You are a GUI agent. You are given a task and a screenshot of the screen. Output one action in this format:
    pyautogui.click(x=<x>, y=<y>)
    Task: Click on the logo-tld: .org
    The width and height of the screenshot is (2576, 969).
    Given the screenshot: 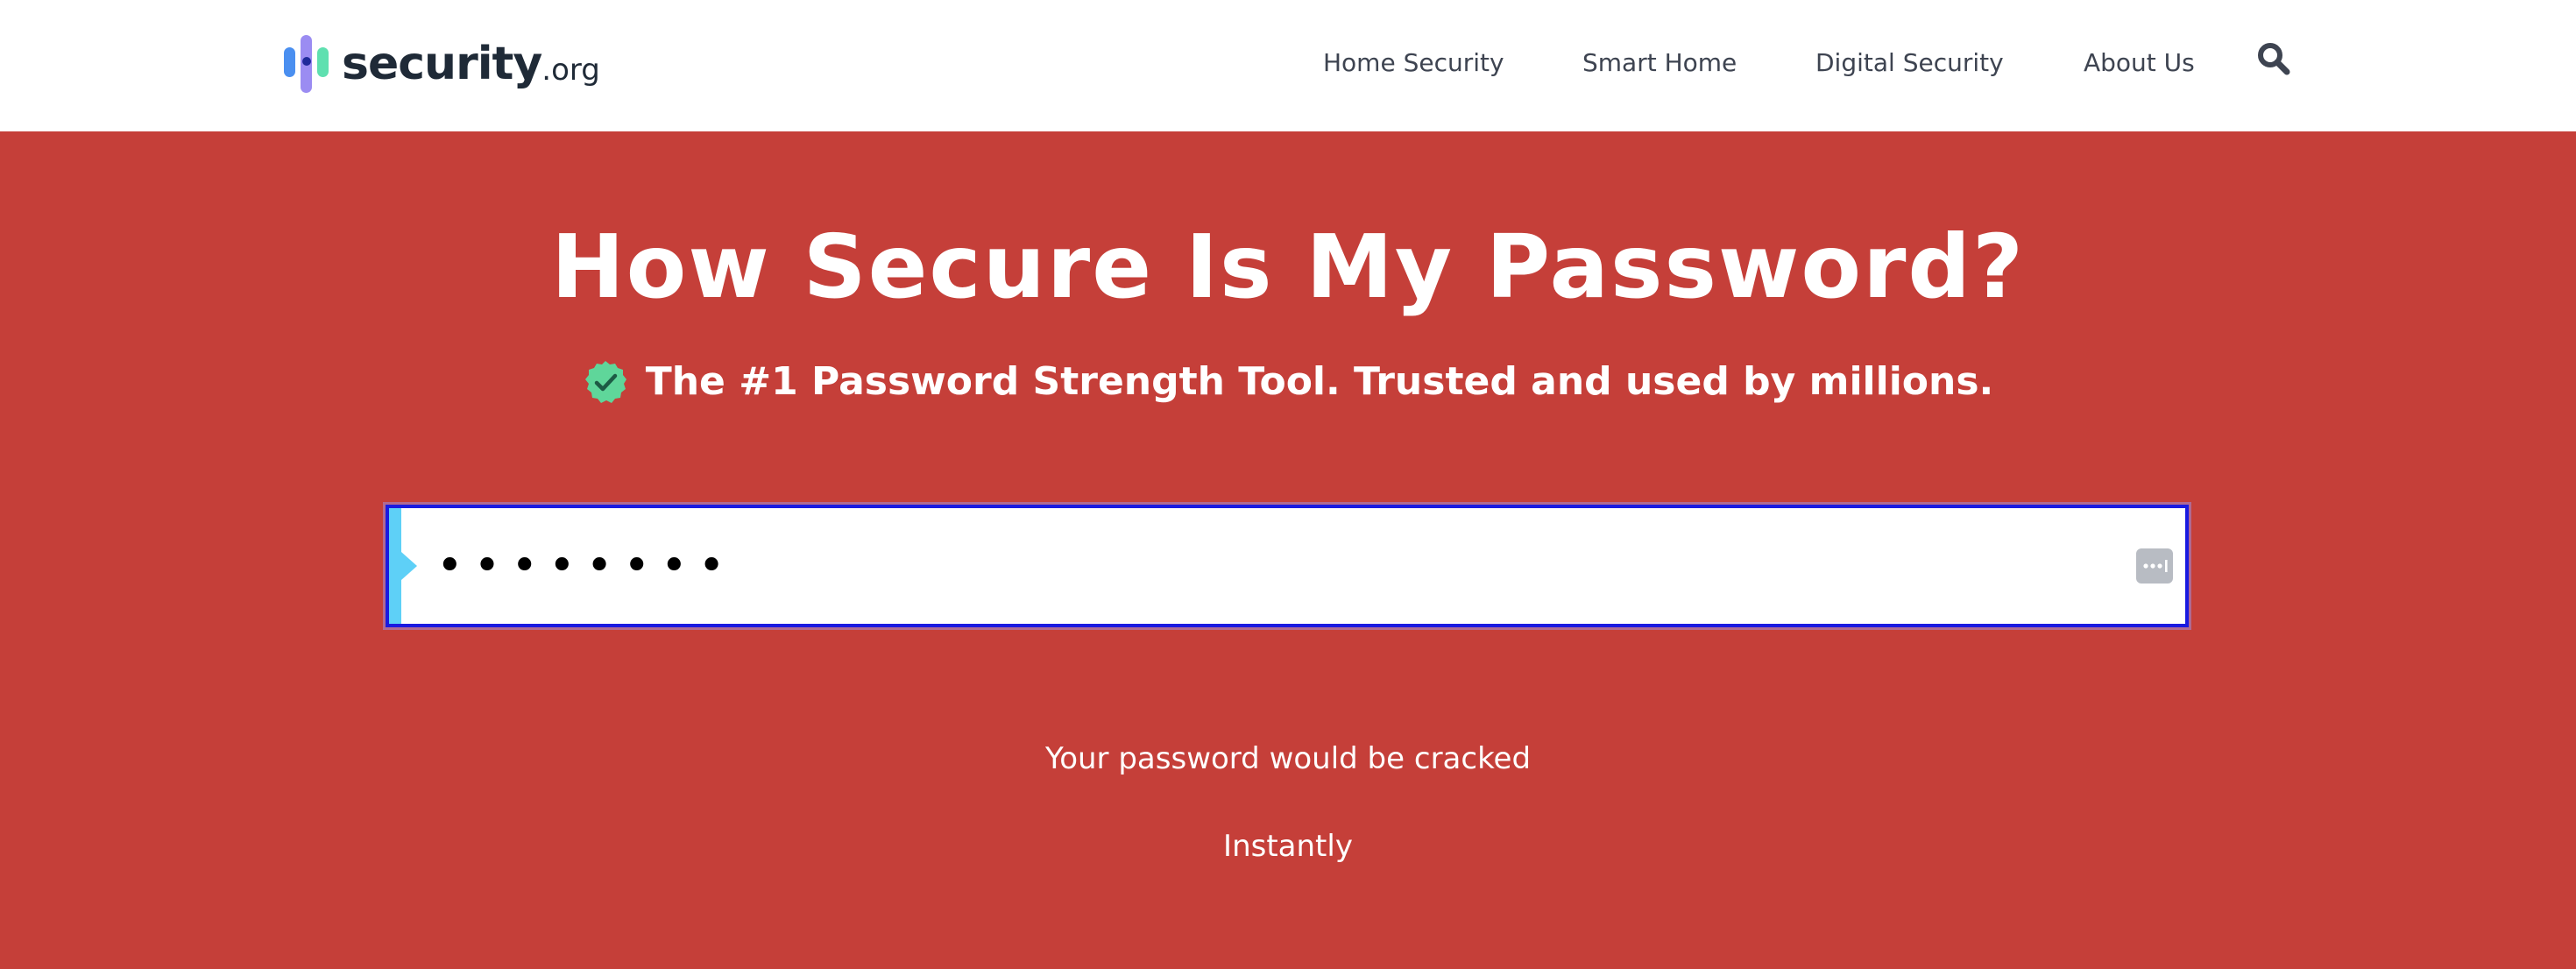 What is the action you would take?
    pyautogui.click(x=570, y=70)
    